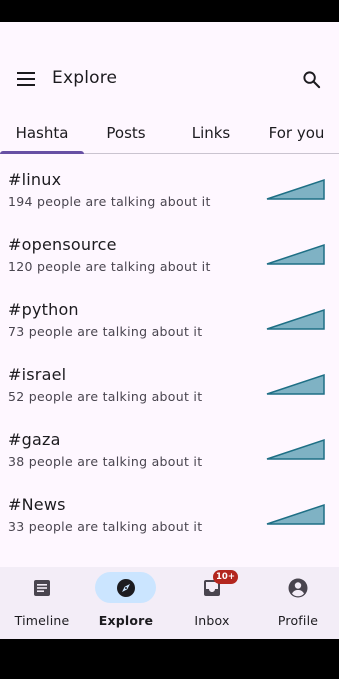 Image resolution: width=339 pixels, height=679 pixels. I want to click on search-button, so click(311, 79).